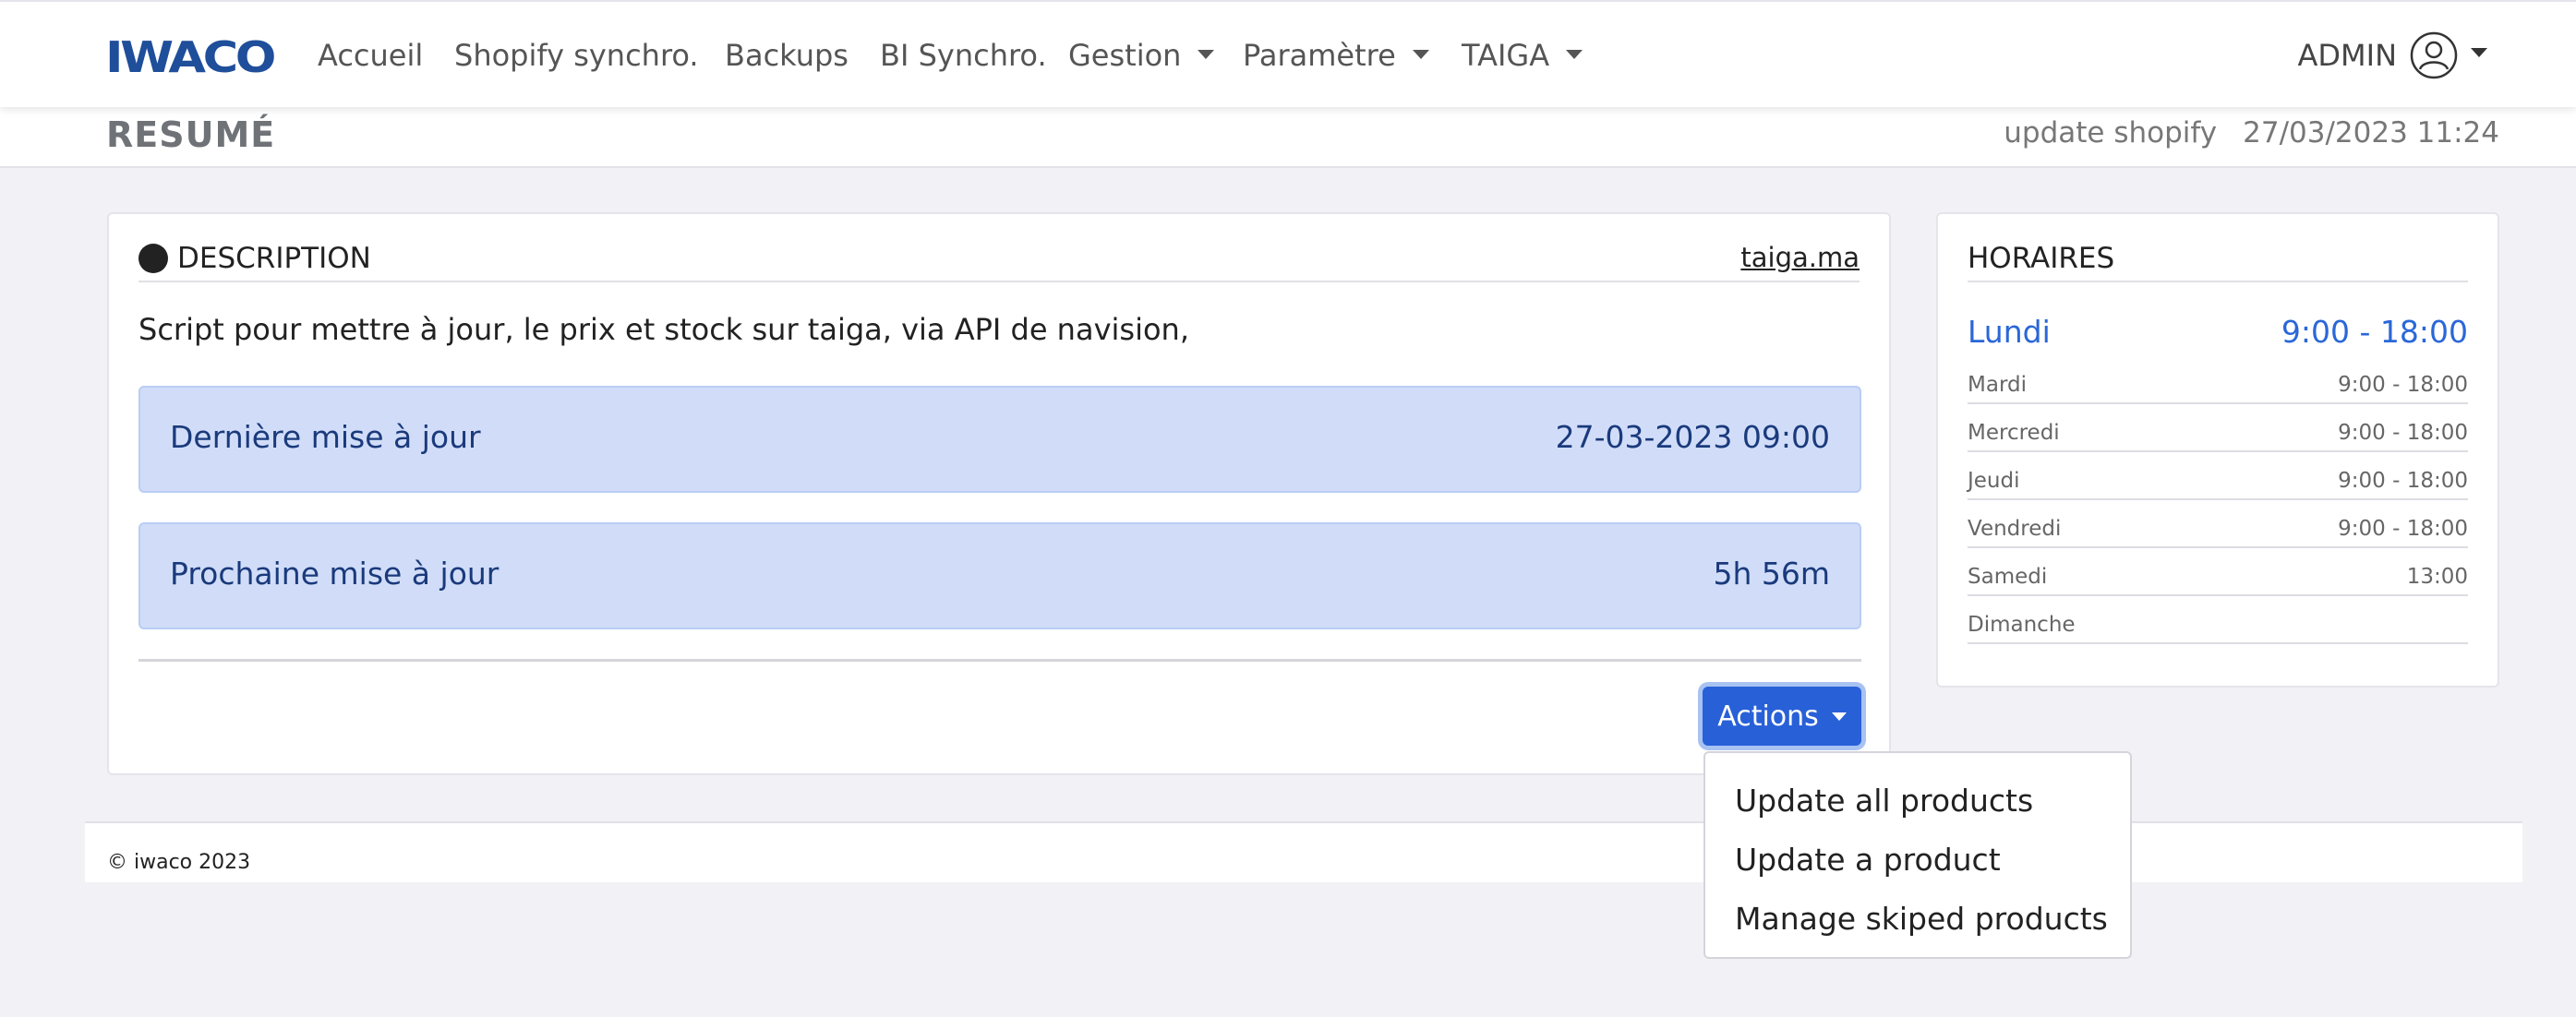  I want to click on nav-label: Accueil, so click(371, 55).